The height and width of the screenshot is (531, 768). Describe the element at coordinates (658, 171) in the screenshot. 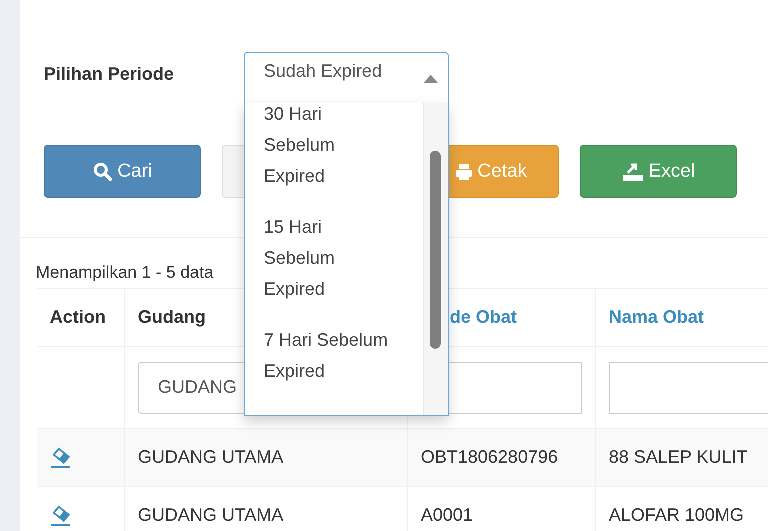

I see `excel-button: Excel` at that location.